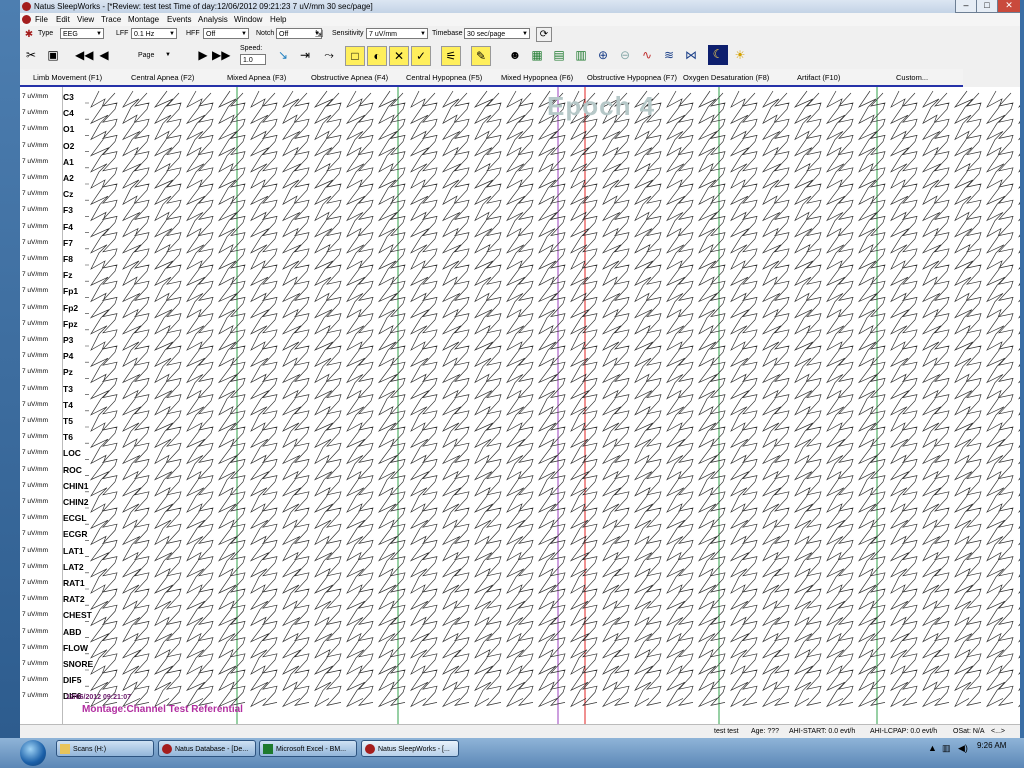 The width and height of the screenshot is (1024, 768). Describe the element at coordinates (991, 745) in the screenshot. I see `taskbar-clock: 9:26 AM` at that location.